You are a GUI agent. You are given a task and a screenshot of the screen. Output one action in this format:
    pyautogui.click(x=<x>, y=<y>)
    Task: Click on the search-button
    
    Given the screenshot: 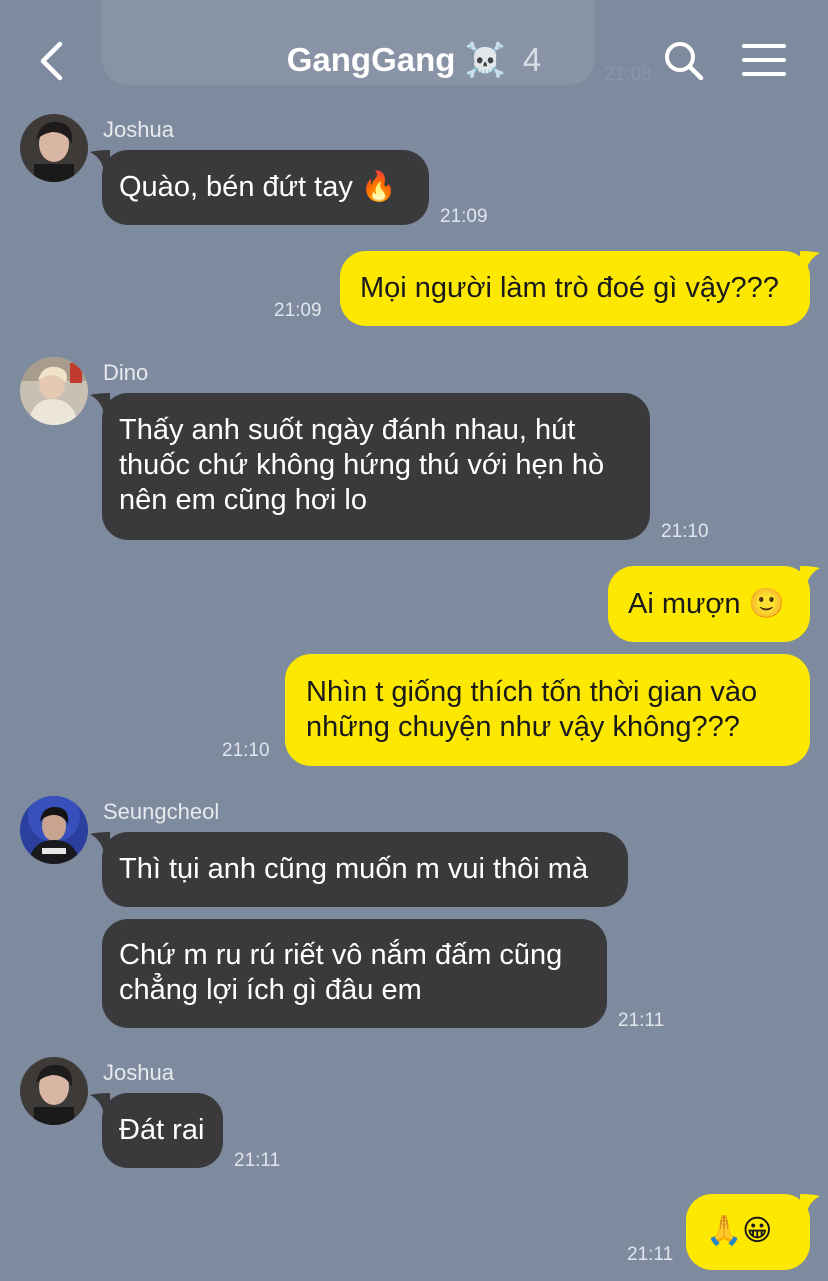 What is the action you would take?
    pyautogui.click(x=683, y=61)
    